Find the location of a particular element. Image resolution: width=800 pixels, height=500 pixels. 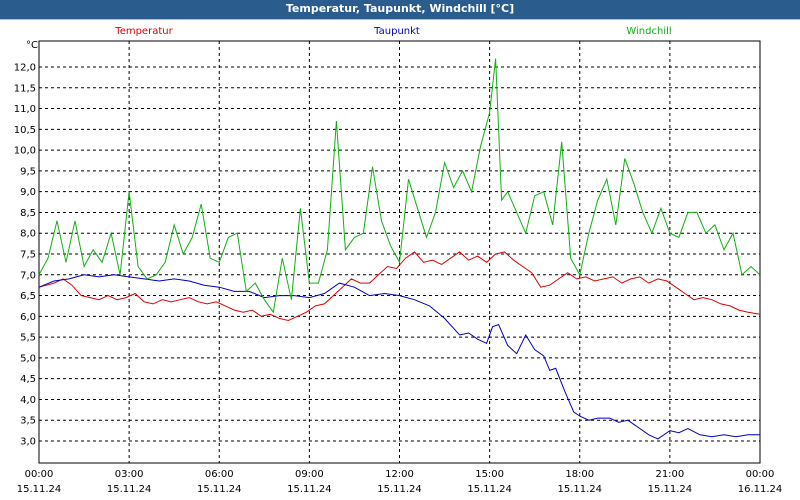

x-tick-time: 06:00 is located at coordinates (219, 474).